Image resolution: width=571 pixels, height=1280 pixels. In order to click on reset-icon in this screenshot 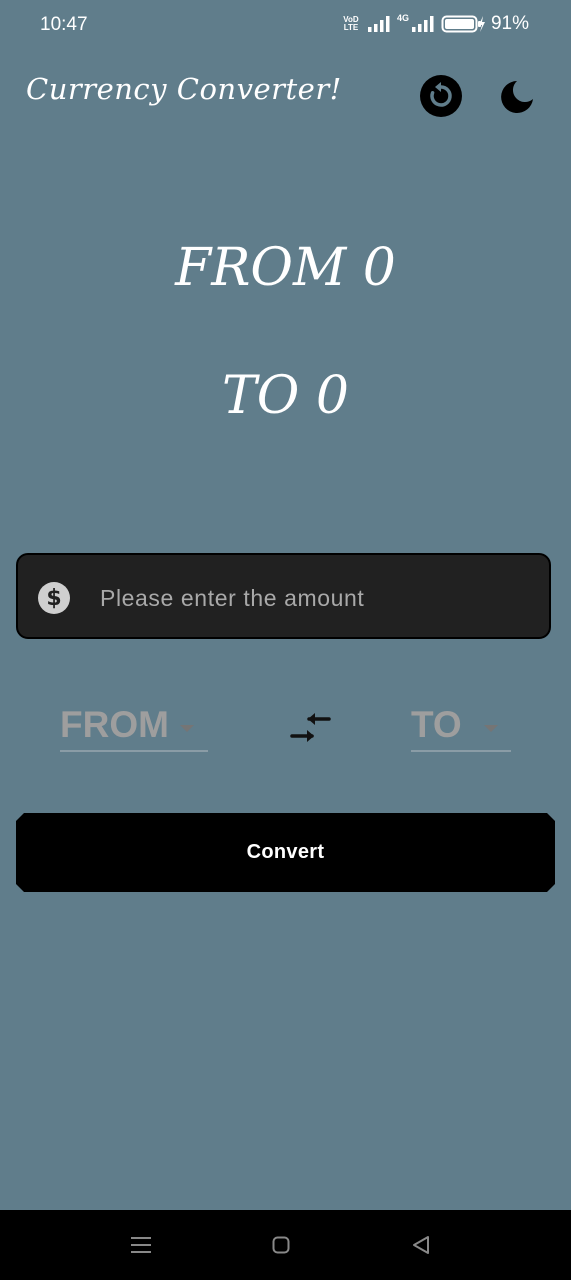, I will do `click(441, 94)`.